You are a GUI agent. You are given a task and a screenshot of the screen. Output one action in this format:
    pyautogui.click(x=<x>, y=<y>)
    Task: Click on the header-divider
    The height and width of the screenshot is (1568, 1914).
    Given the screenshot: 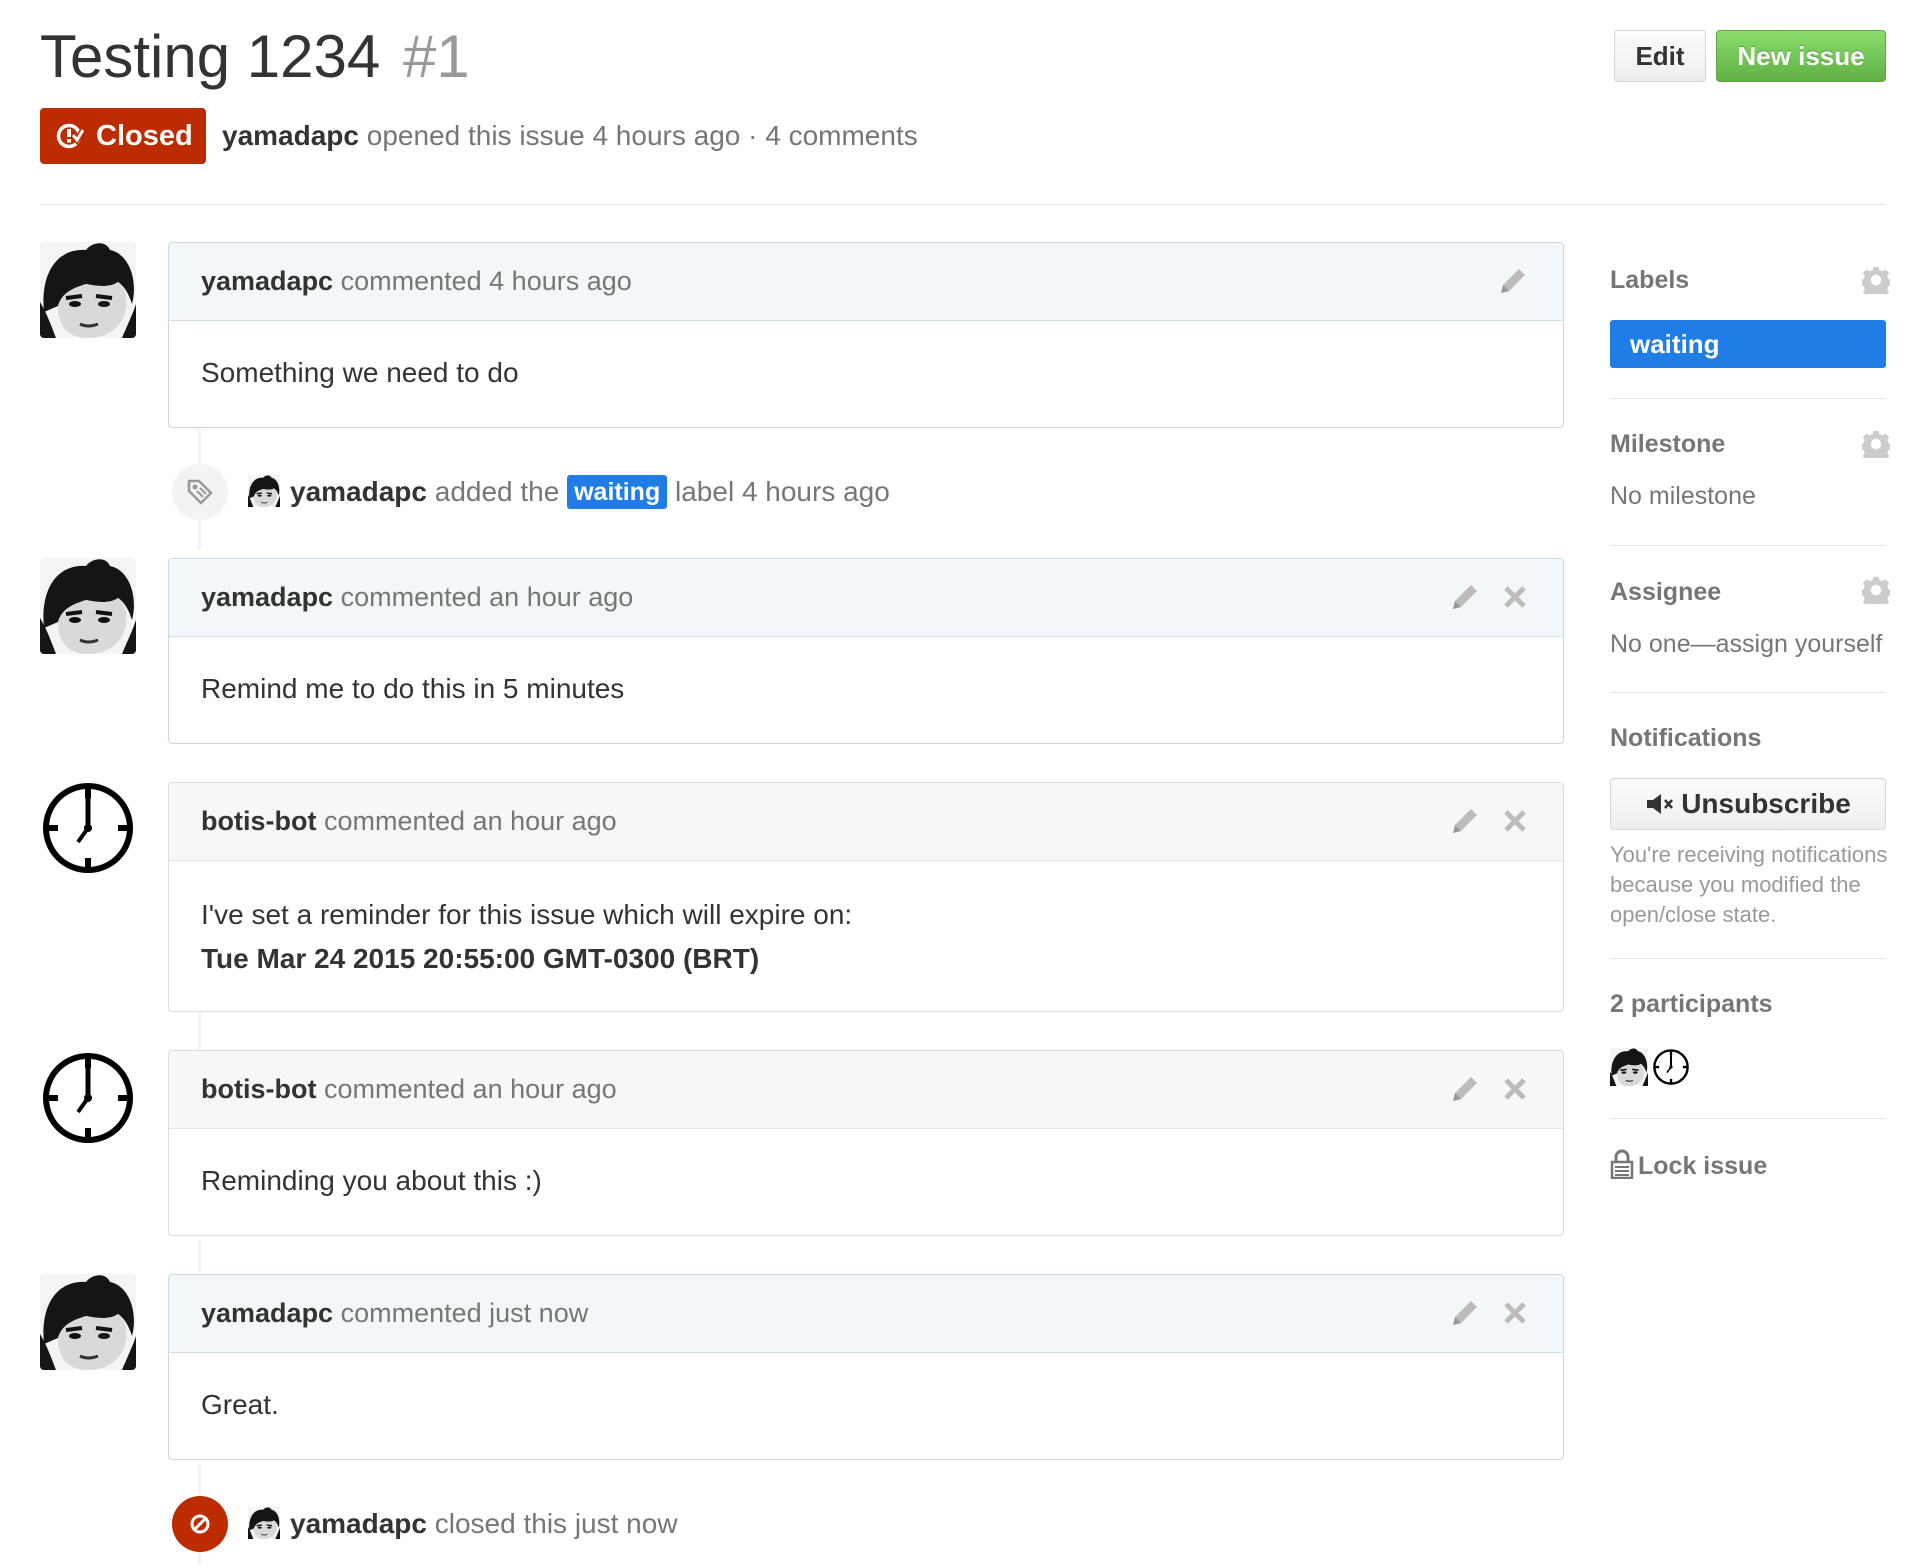 What is the action you would take?
    pyautogui.click(x=963, y=204)
    